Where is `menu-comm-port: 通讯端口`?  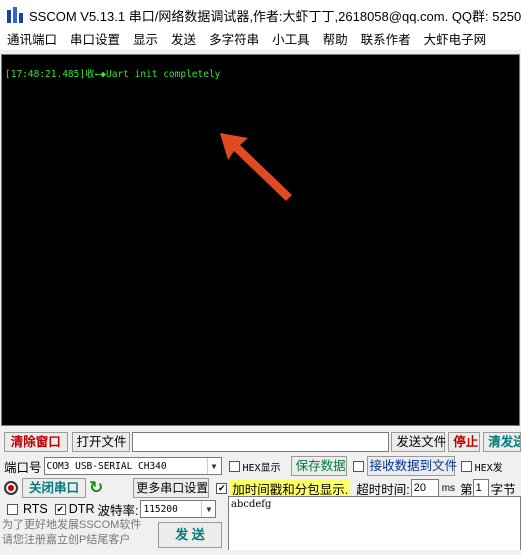
menu-comm-port: 通讯端口 is located at coordinates (31, 40).